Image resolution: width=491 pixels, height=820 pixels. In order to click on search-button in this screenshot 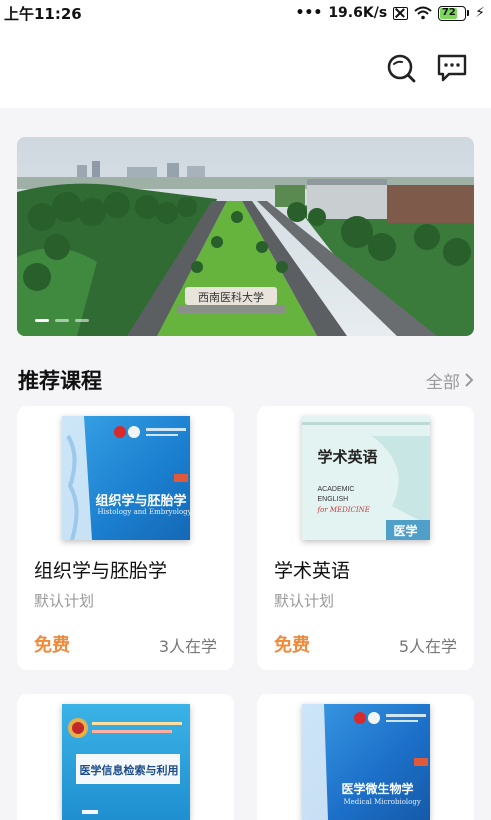, I will do `click(401, 68)`.